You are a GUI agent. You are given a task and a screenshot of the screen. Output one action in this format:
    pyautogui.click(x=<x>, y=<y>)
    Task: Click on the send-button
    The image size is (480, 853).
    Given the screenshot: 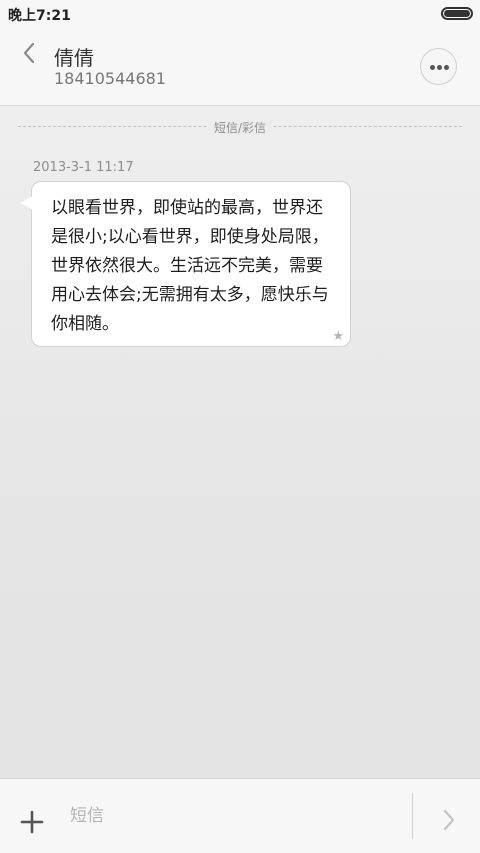 What is the action you would take?
    pyautogui.click(x=449, y=820)
    